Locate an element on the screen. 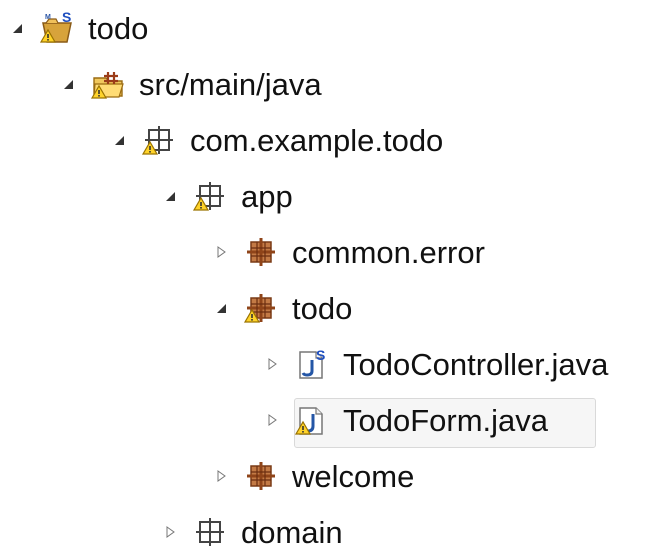 Image resolution: width=662 pixels, height=549 pixels. tree-item-src-main-java: src/main/java is located at coordinates (190, 84).